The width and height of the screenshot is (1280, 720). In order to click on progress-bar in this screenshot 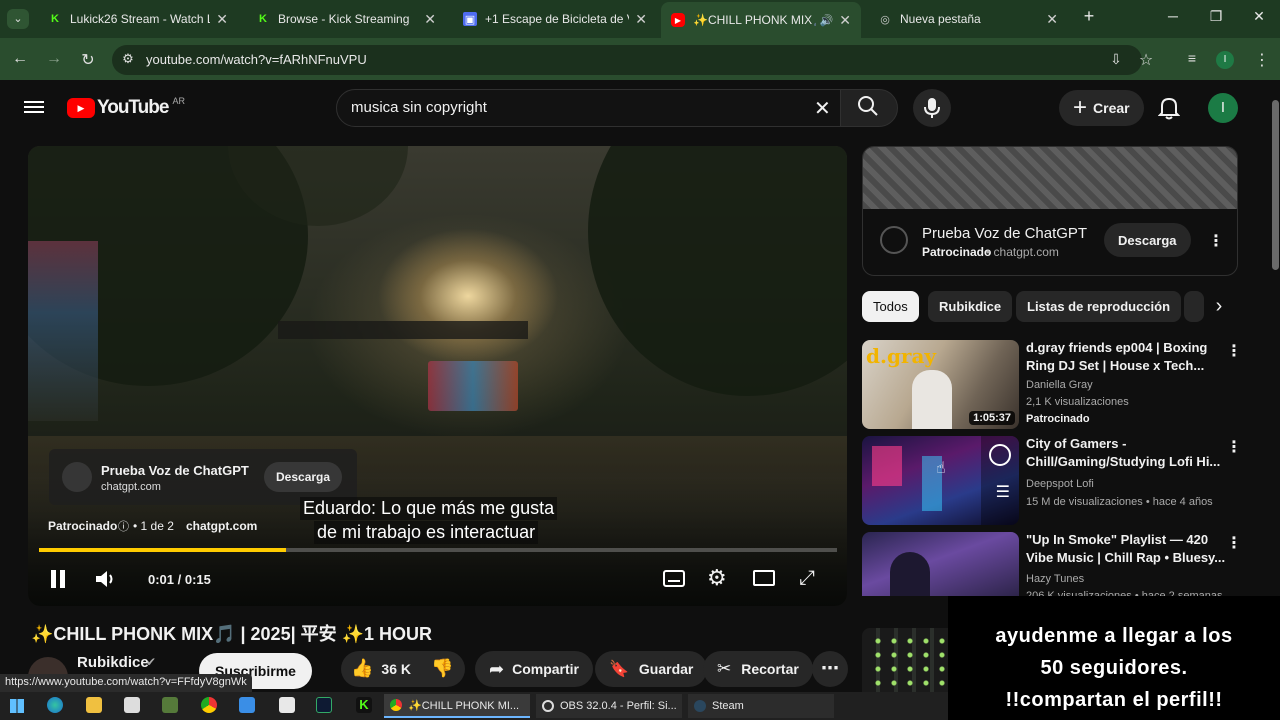, I will do `click(438, 550)`.